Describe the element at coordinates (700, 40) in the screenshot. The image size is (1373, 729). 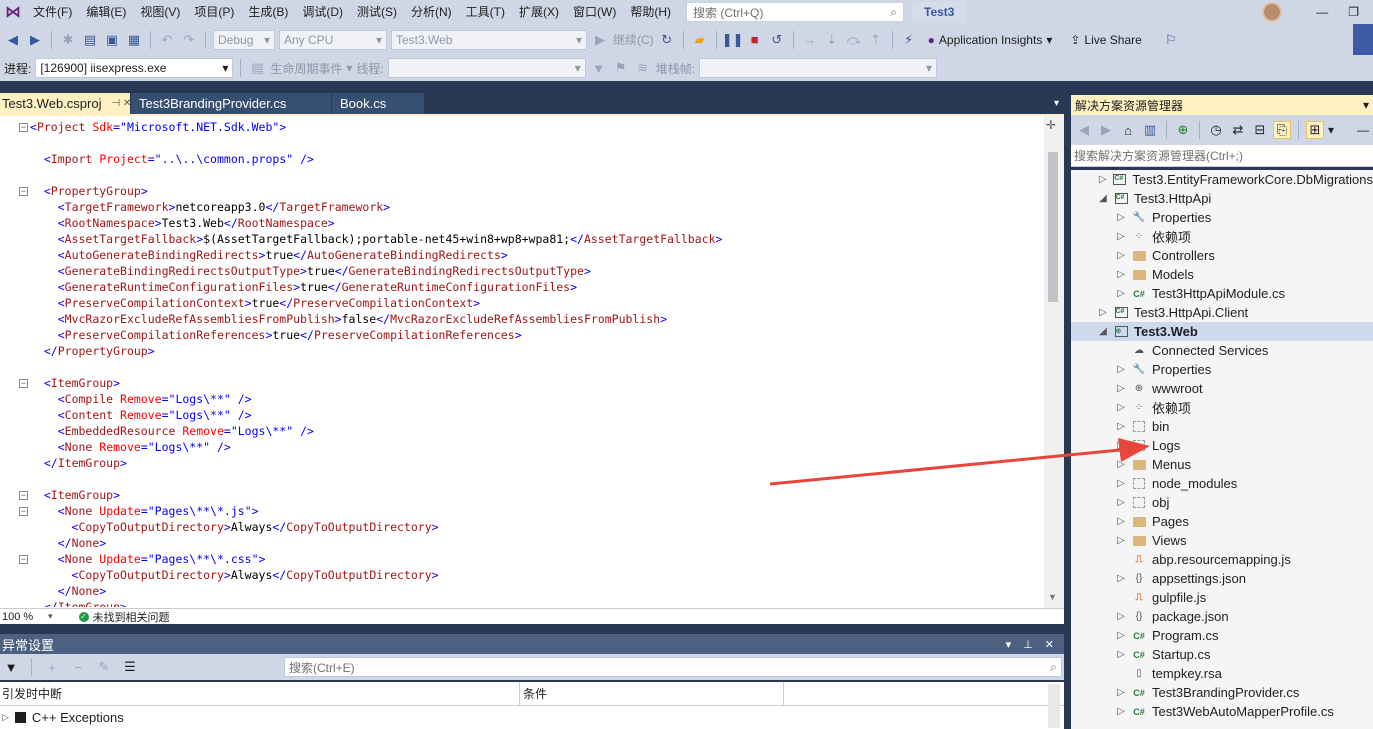
I see `browser-link-icon: ▰` at that location.